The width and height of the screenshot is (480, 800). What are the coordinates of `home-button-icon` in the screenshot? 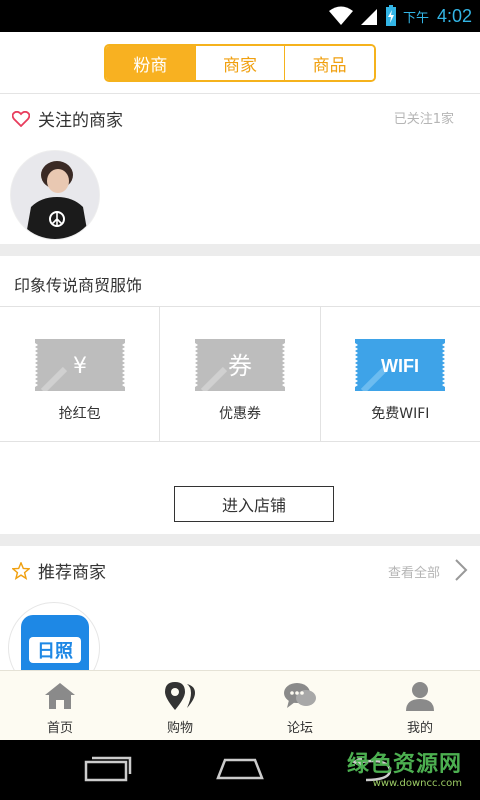 It's located at (240, 770).